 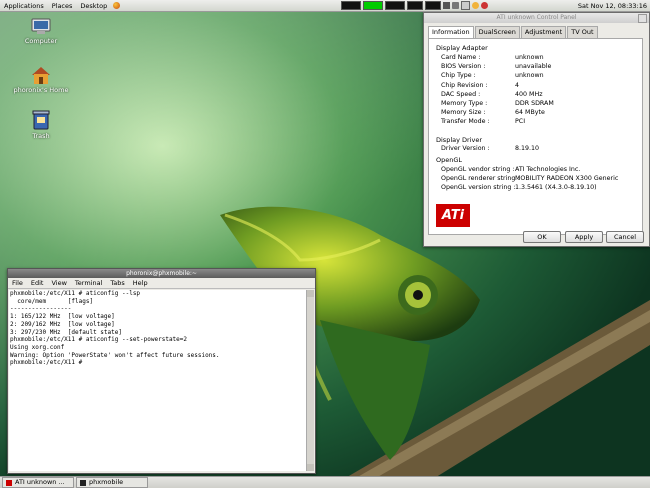 I want to click on scroll-down-icon, so click(x=310, y=467).